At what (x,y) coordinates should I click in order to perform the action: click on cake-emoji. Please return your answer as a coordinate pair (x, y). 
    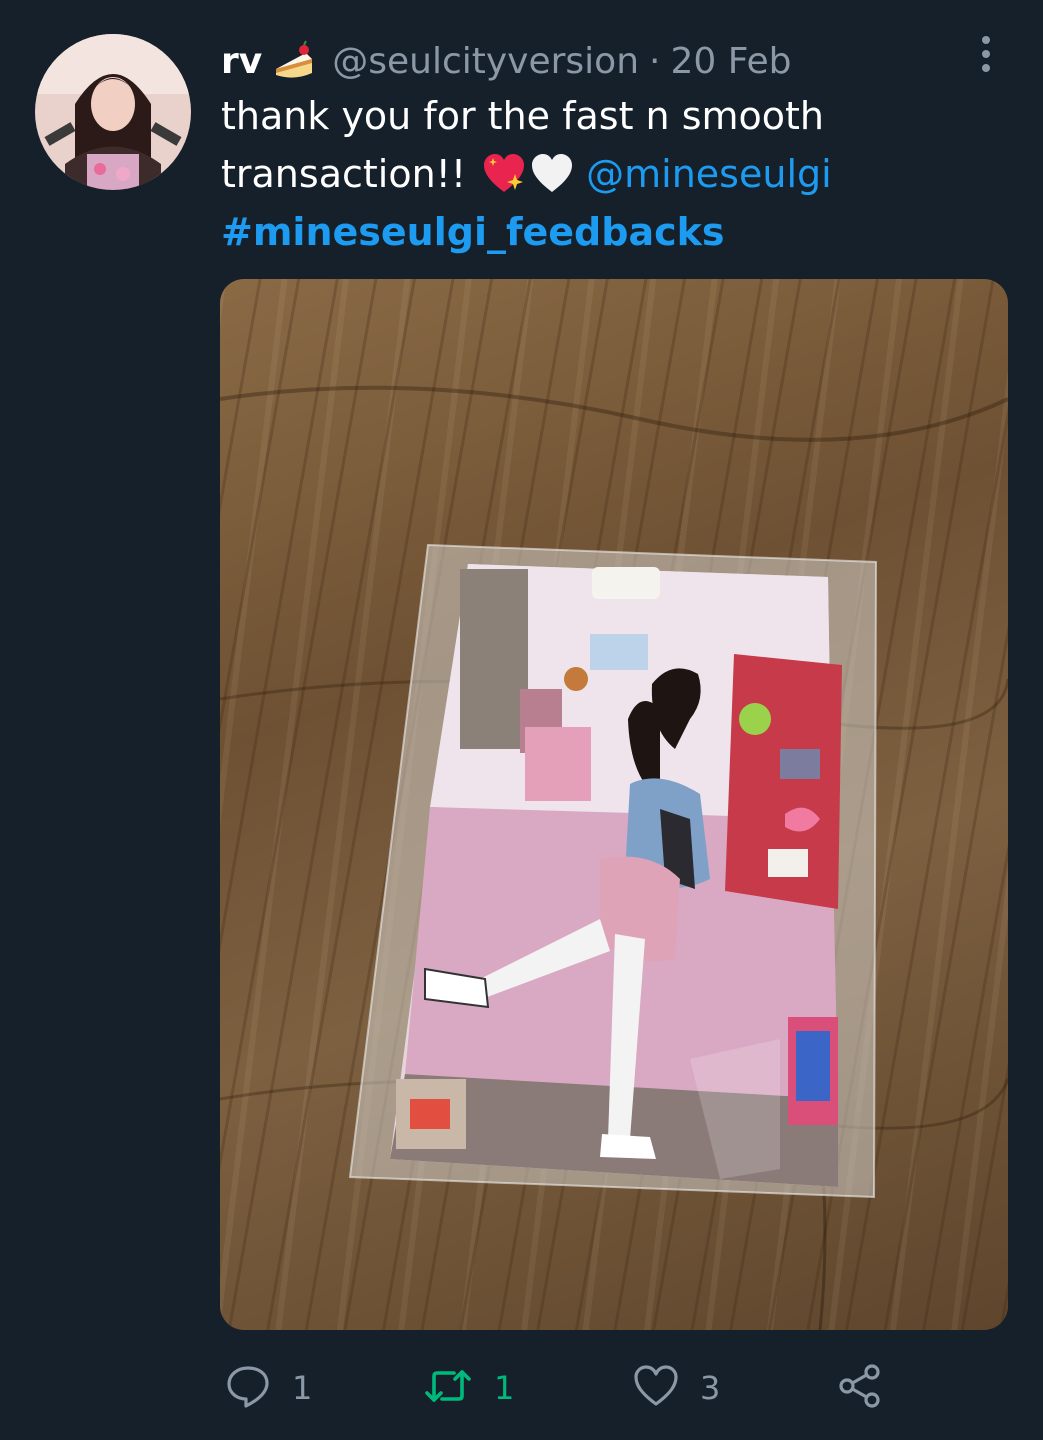
    Looking at the image, I should click on (294, 61).